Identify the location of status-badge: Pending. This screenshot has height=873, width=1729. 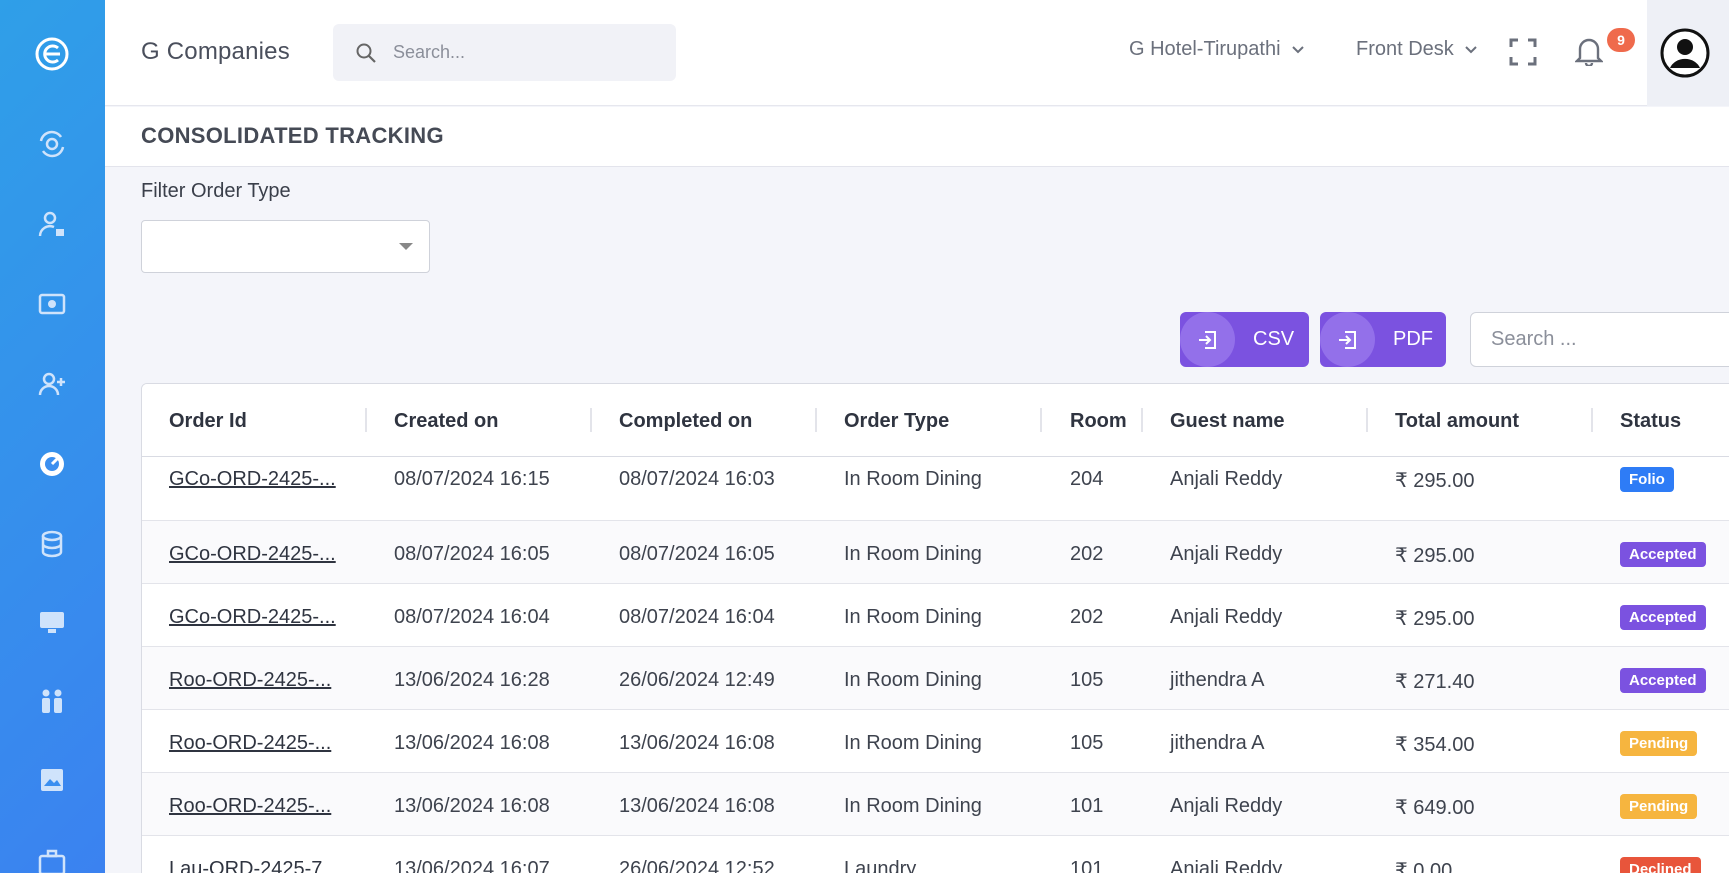
(1659, 743).